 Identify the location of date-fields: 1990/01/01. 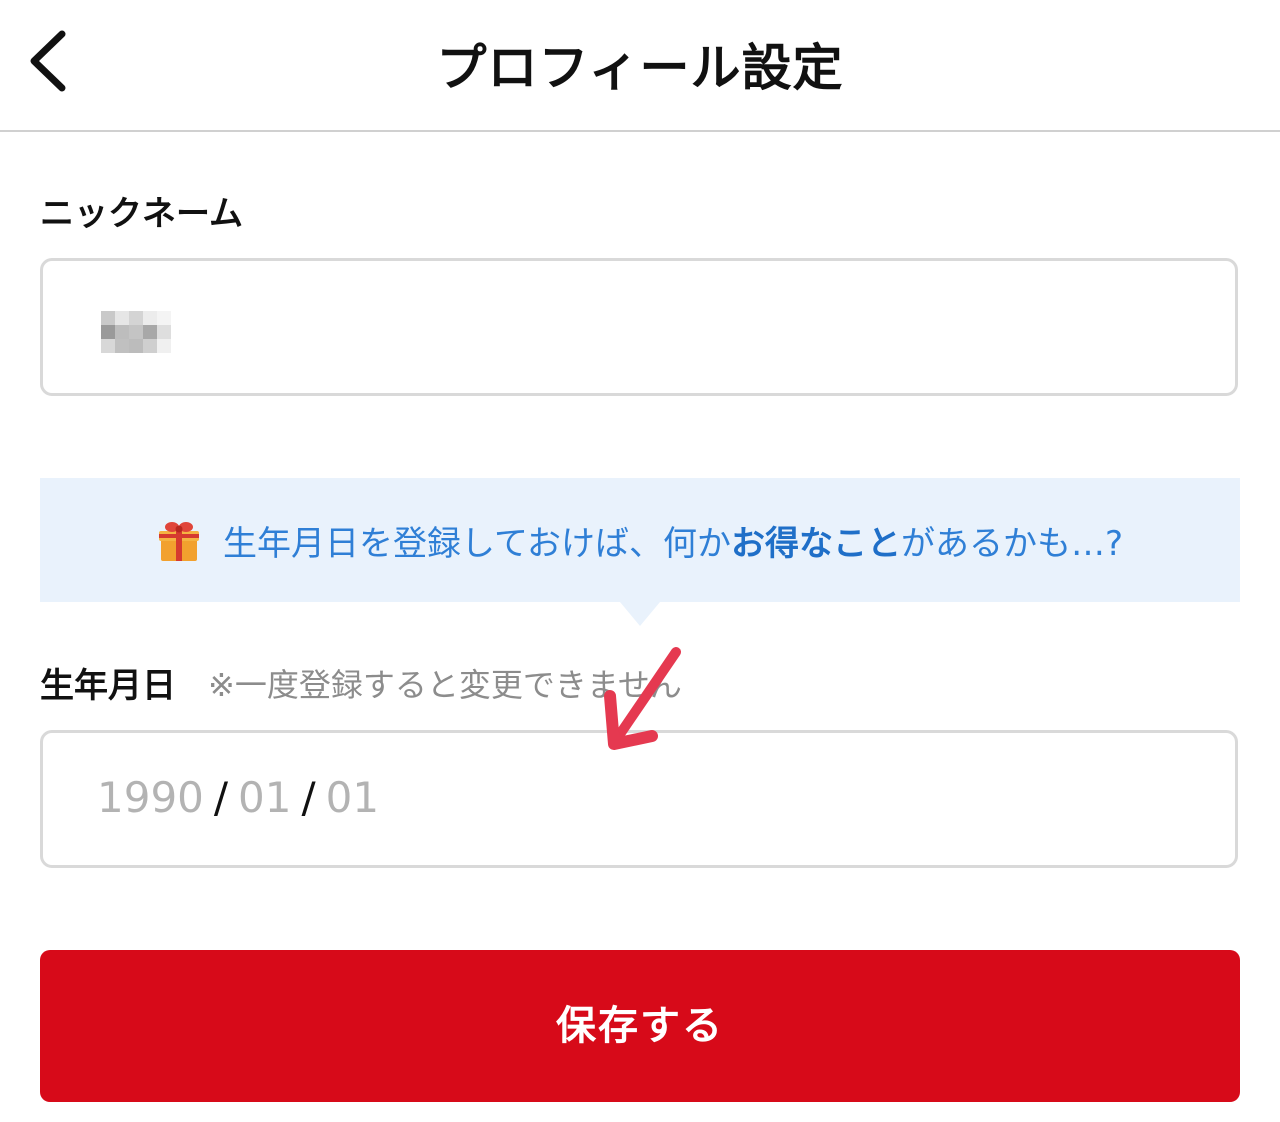
(238, 797).